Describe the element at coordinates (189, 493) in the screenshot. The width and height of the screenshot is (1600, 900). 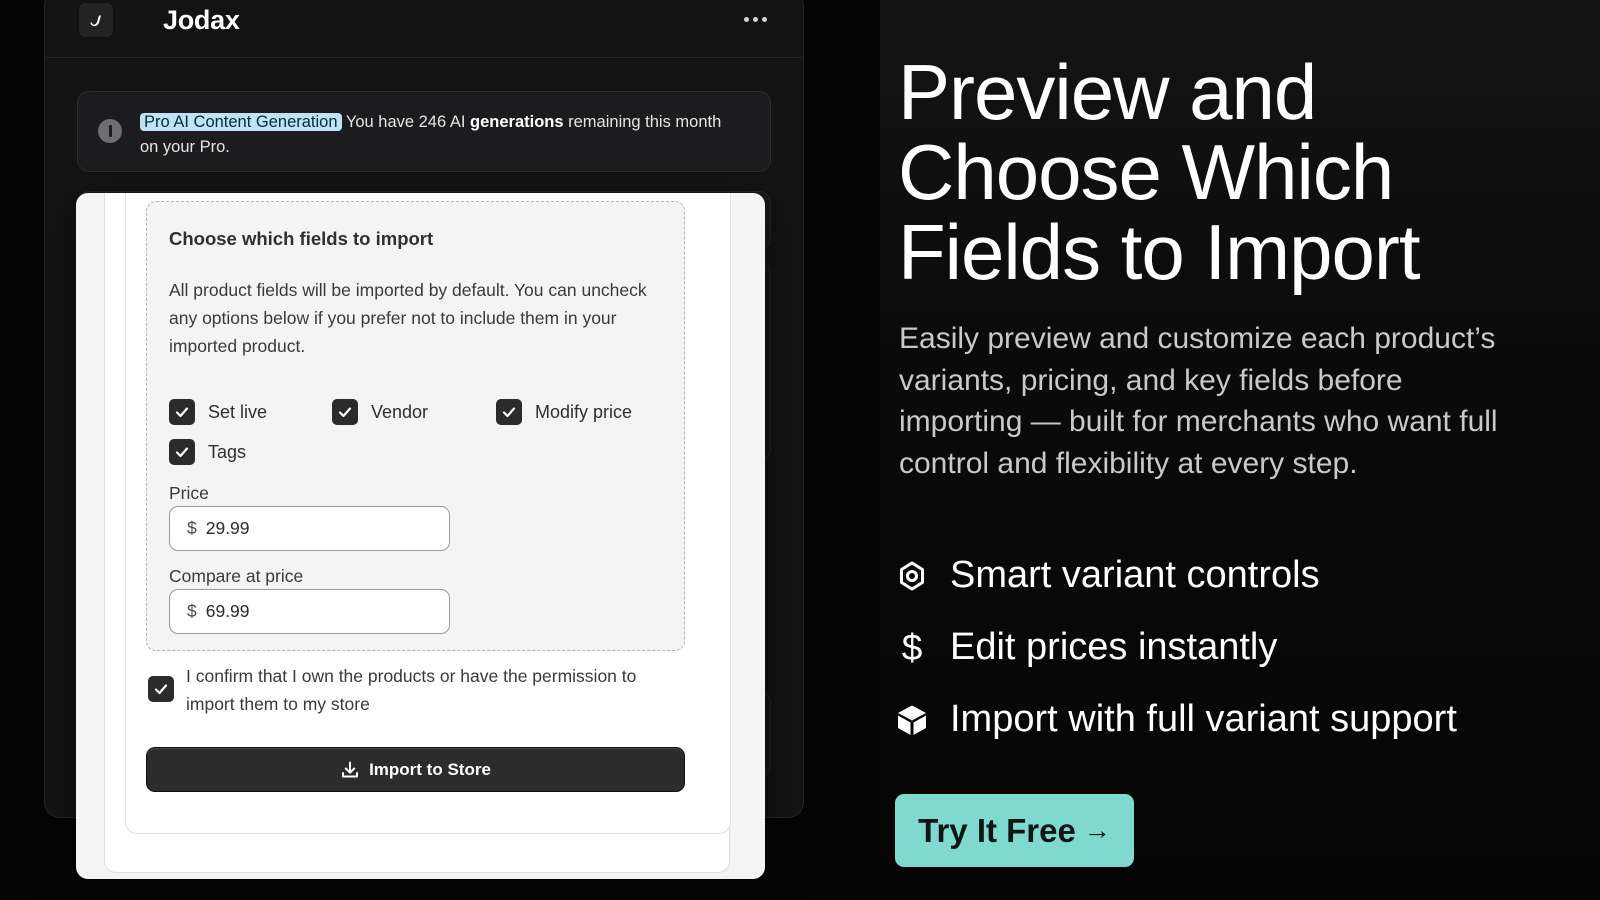
I see `price-label: Price` at that location.